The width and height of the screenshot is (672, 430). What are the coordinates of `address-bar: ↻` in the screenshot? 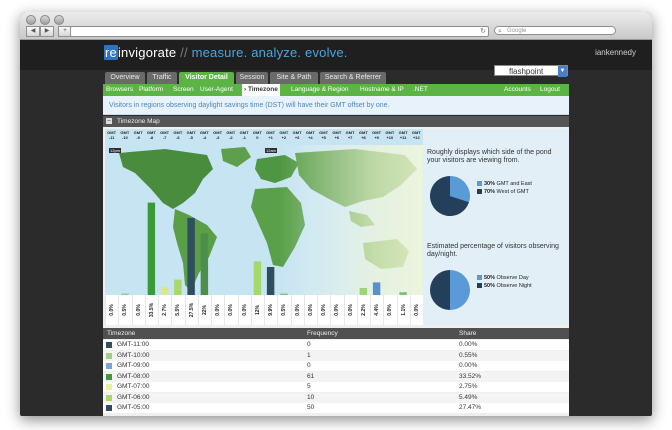 It's located at (279, 31).